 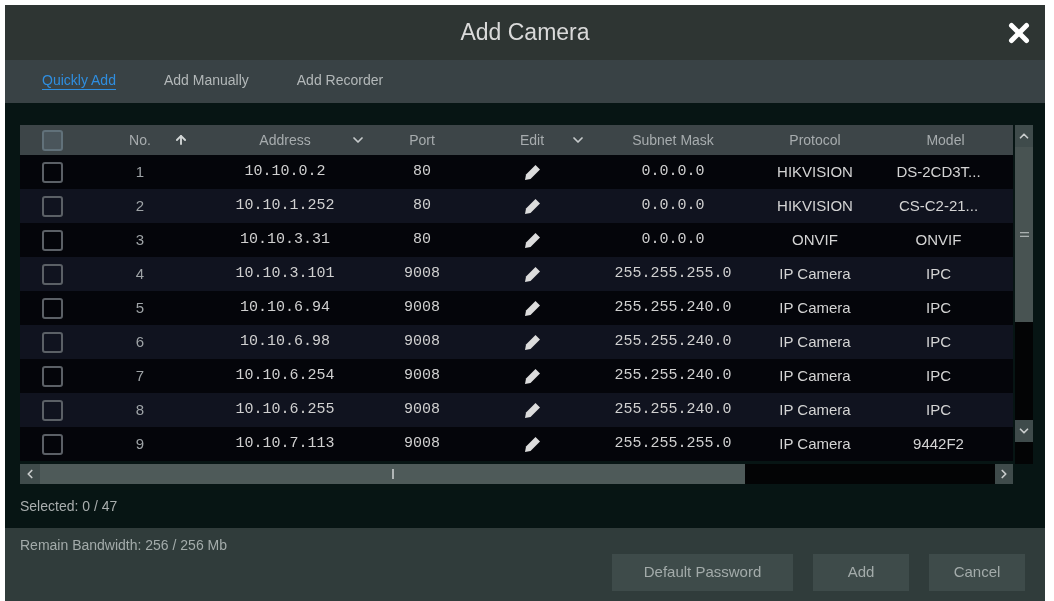 What do you see at coordinates (525, 33) in the screenshot?
I see `dialog-title: Add Camera` at bounding box center [525, 33].